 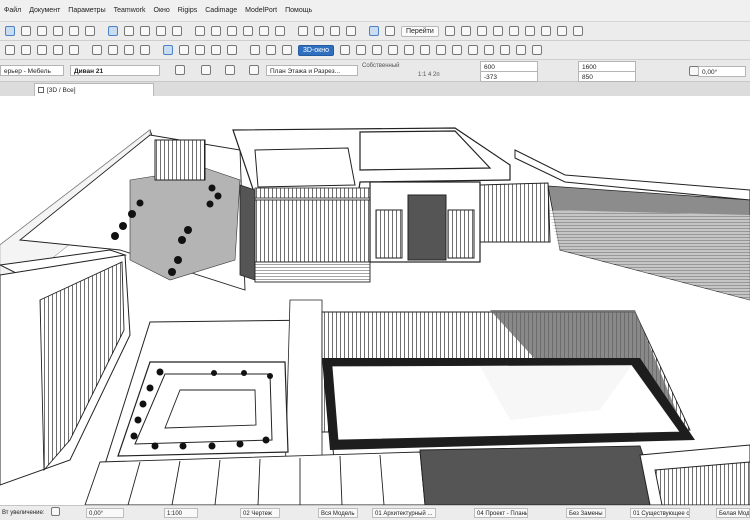 I want to click on sun-icon, so click(x=271, y=50).